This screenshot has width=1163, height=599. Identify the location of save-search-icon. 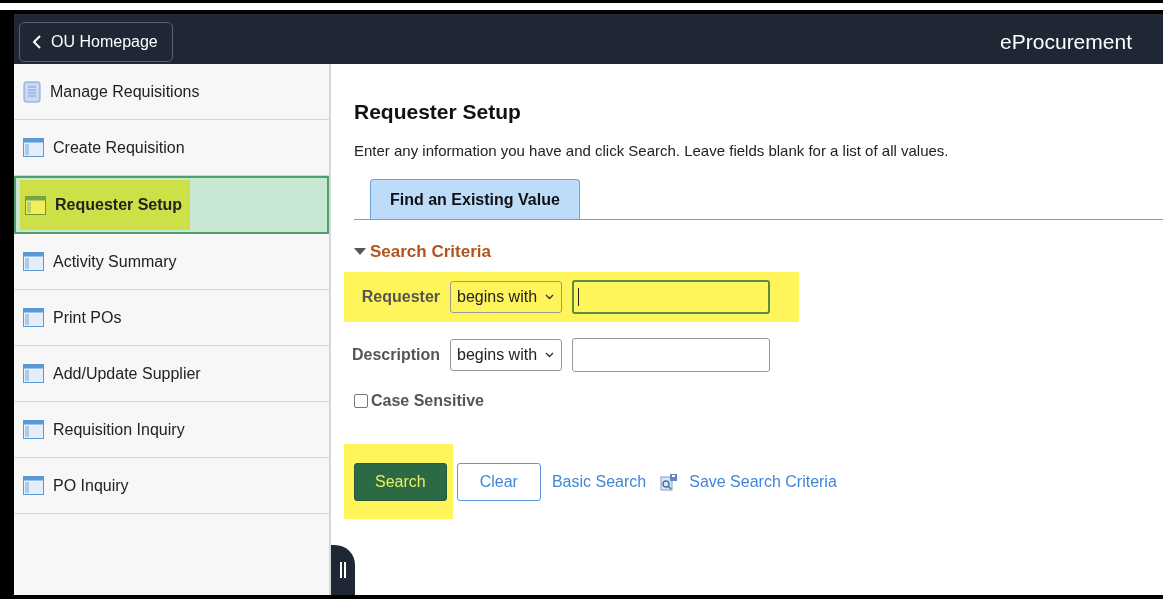
(669, 481).